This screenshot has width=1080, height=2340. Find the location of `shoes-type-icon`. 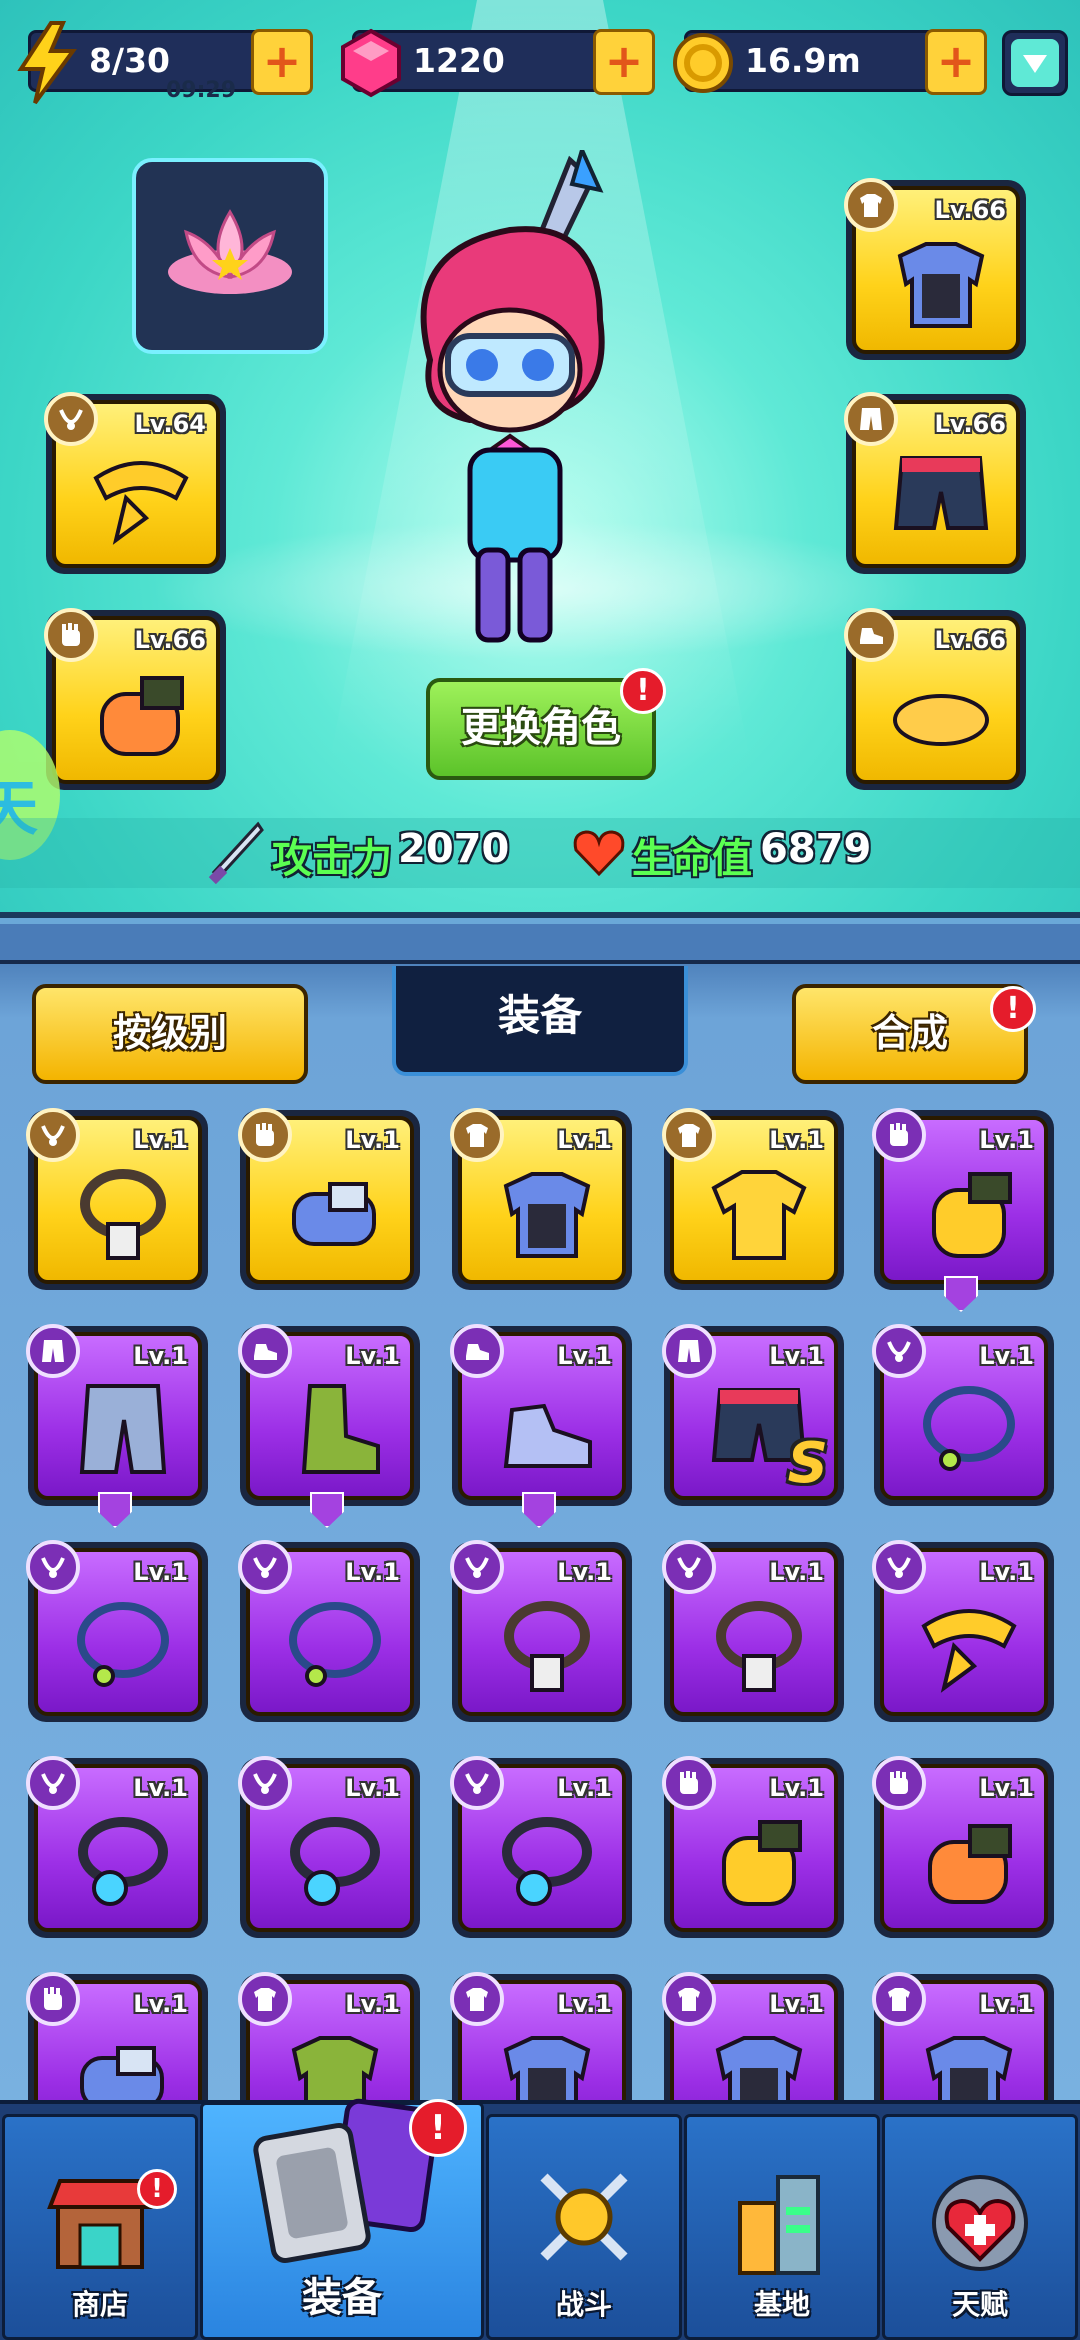

shoes-type-icon is located at coordinates (871, 635).